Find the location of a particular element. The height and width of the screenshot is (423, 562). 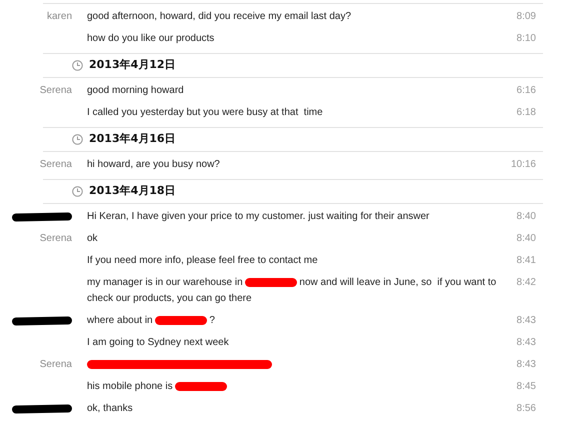

sender-name: karen is located at coordinates (59, 17).